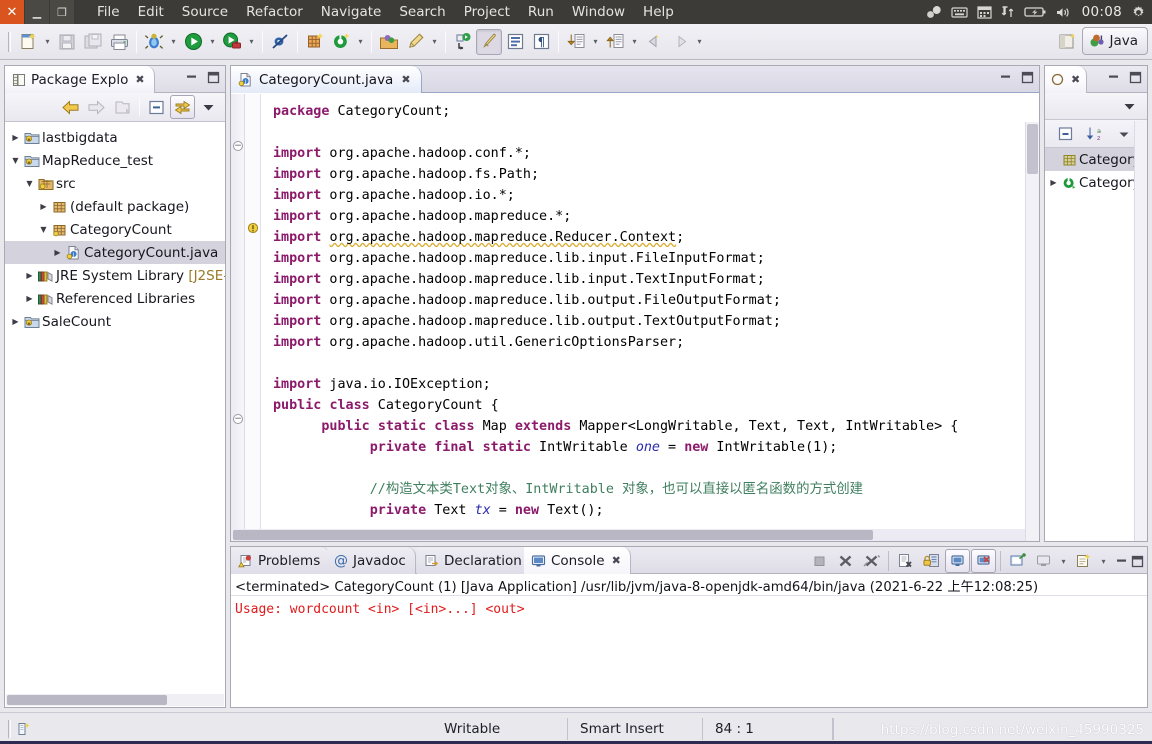  Describe the element at coordinates (115, 298) in the screenshot. I see `tree-row-referenced-libraries: ▶ Referenced Libraries` at that location.